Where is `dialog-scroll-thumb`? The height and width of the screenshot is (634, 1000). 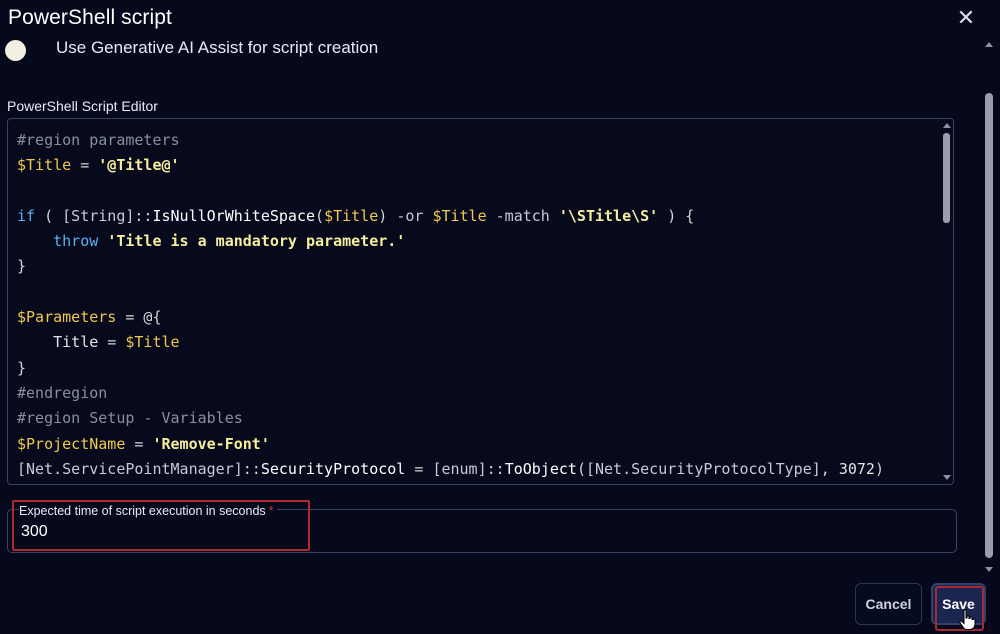
dialog-scroll-thumb is located at coordinates (989, 325).